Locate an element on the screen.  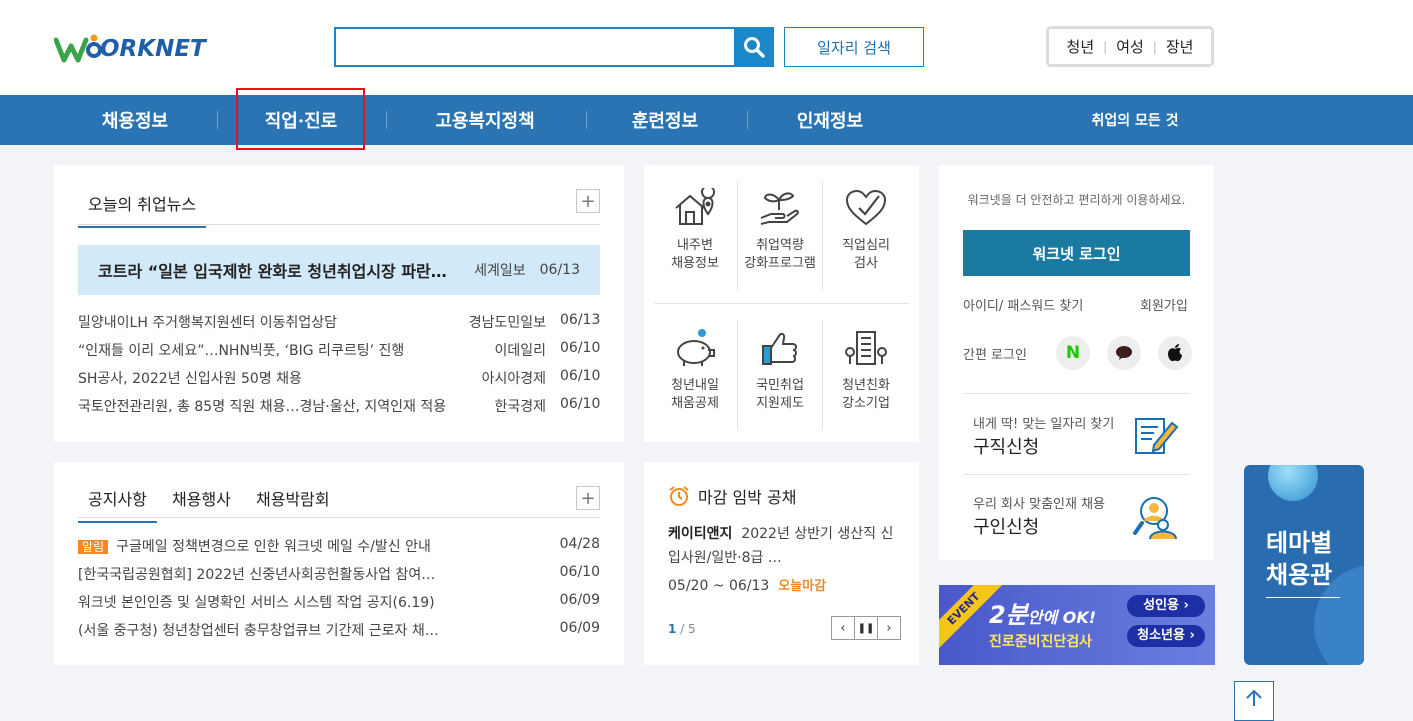
signup-link: 회원가입 is located at coordinates (1164, 304).